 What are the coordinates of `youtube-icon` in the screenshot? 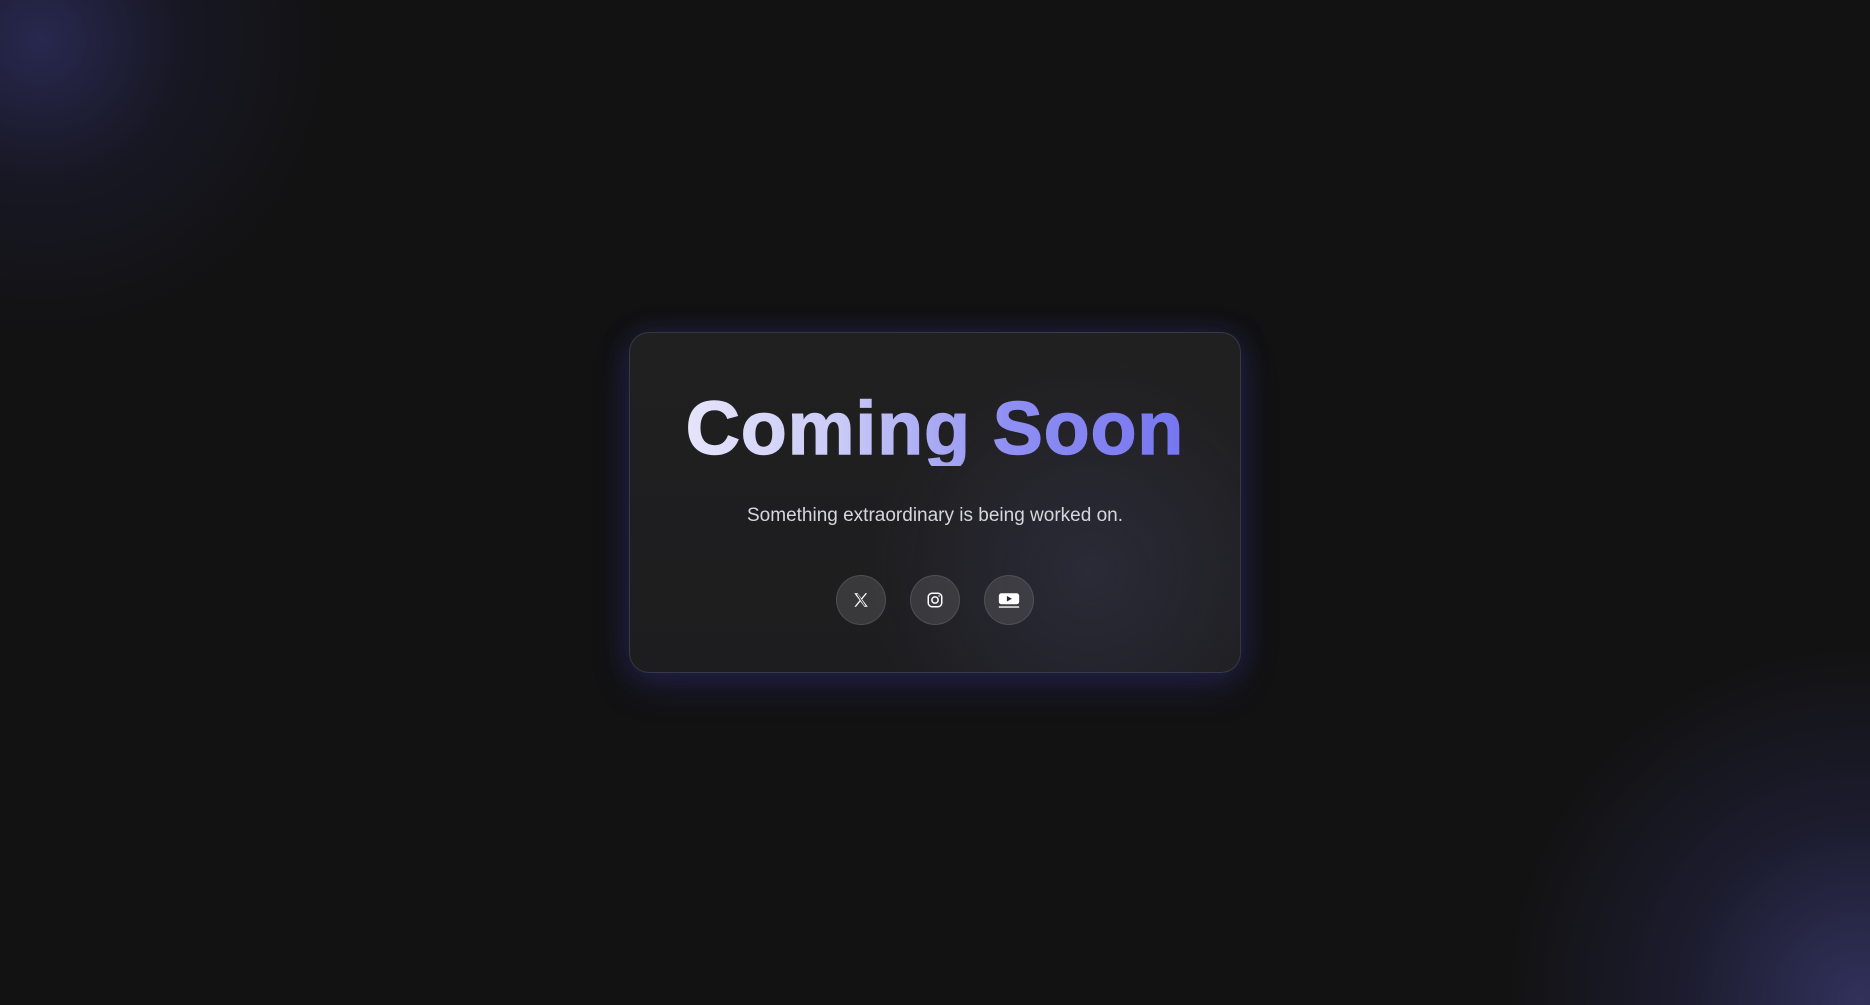 It's located at (1009, 600).